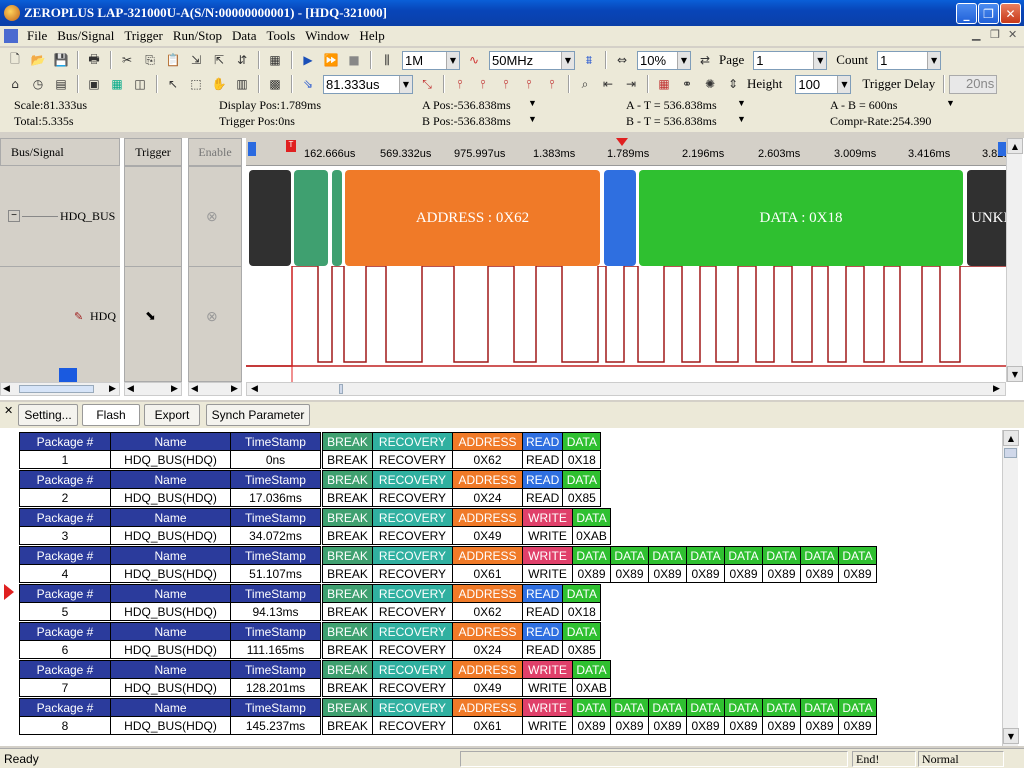 The image size is (1024, 768). Describe the element at coordinates (150, 316) in the screenshot. I see `falling-edge-trigger-icon: ⬊` at that location.